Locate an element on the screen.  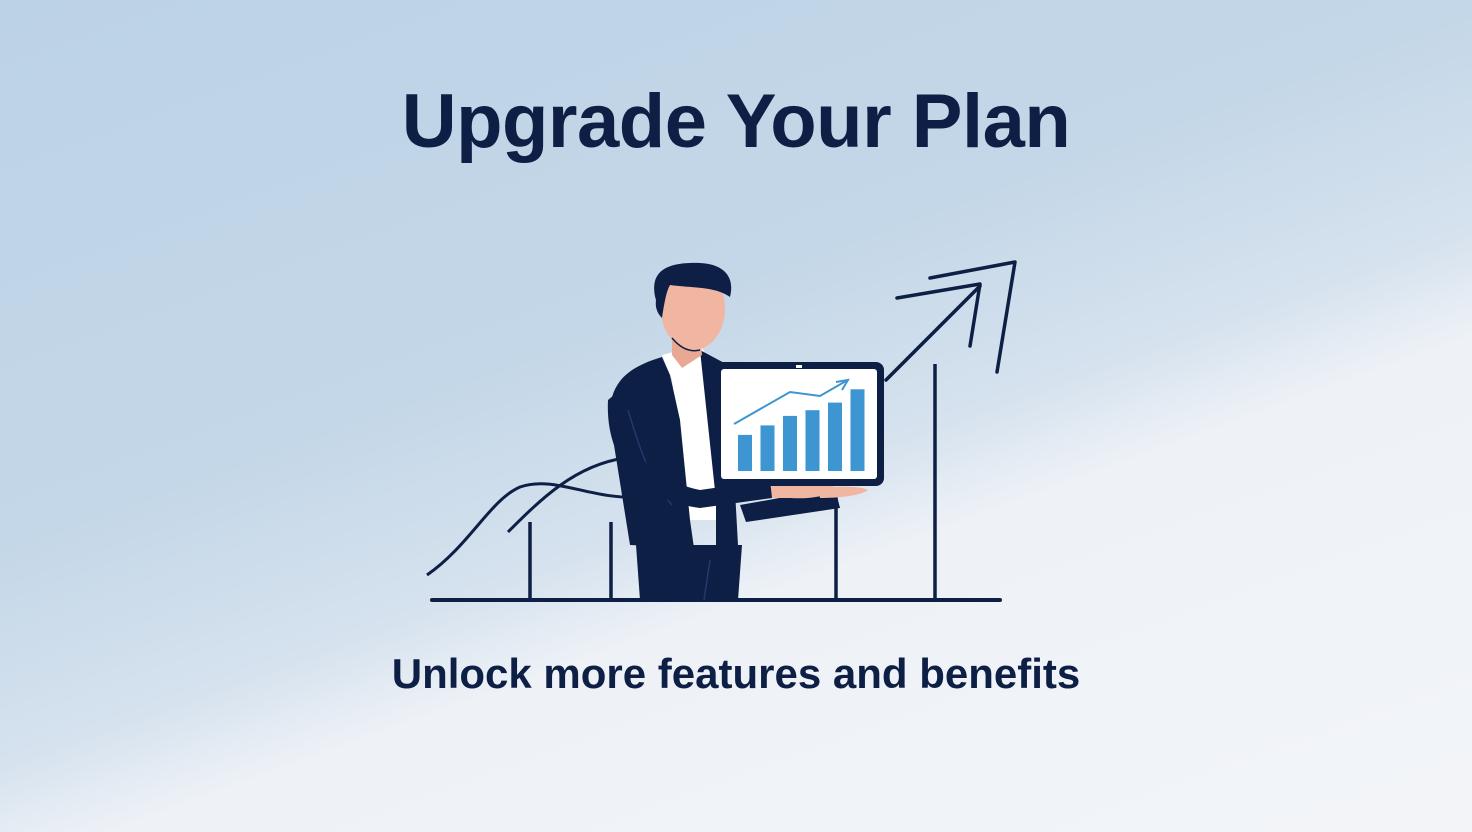
wave-curve is located at coordinates (533, 529).